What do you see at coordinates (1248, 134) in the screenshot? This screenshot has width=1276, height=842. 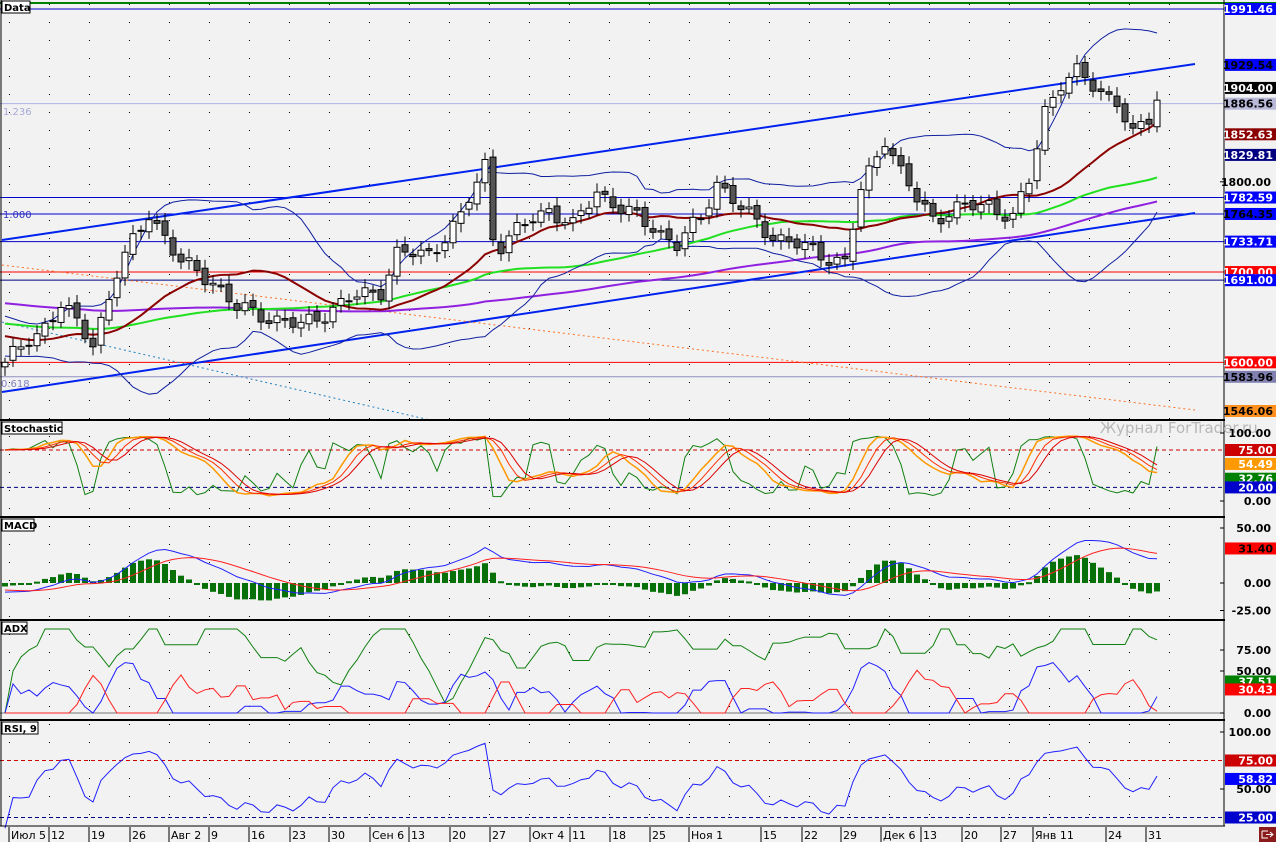 I see `price-label: 1852.63` at bounding box center [1248, 134].